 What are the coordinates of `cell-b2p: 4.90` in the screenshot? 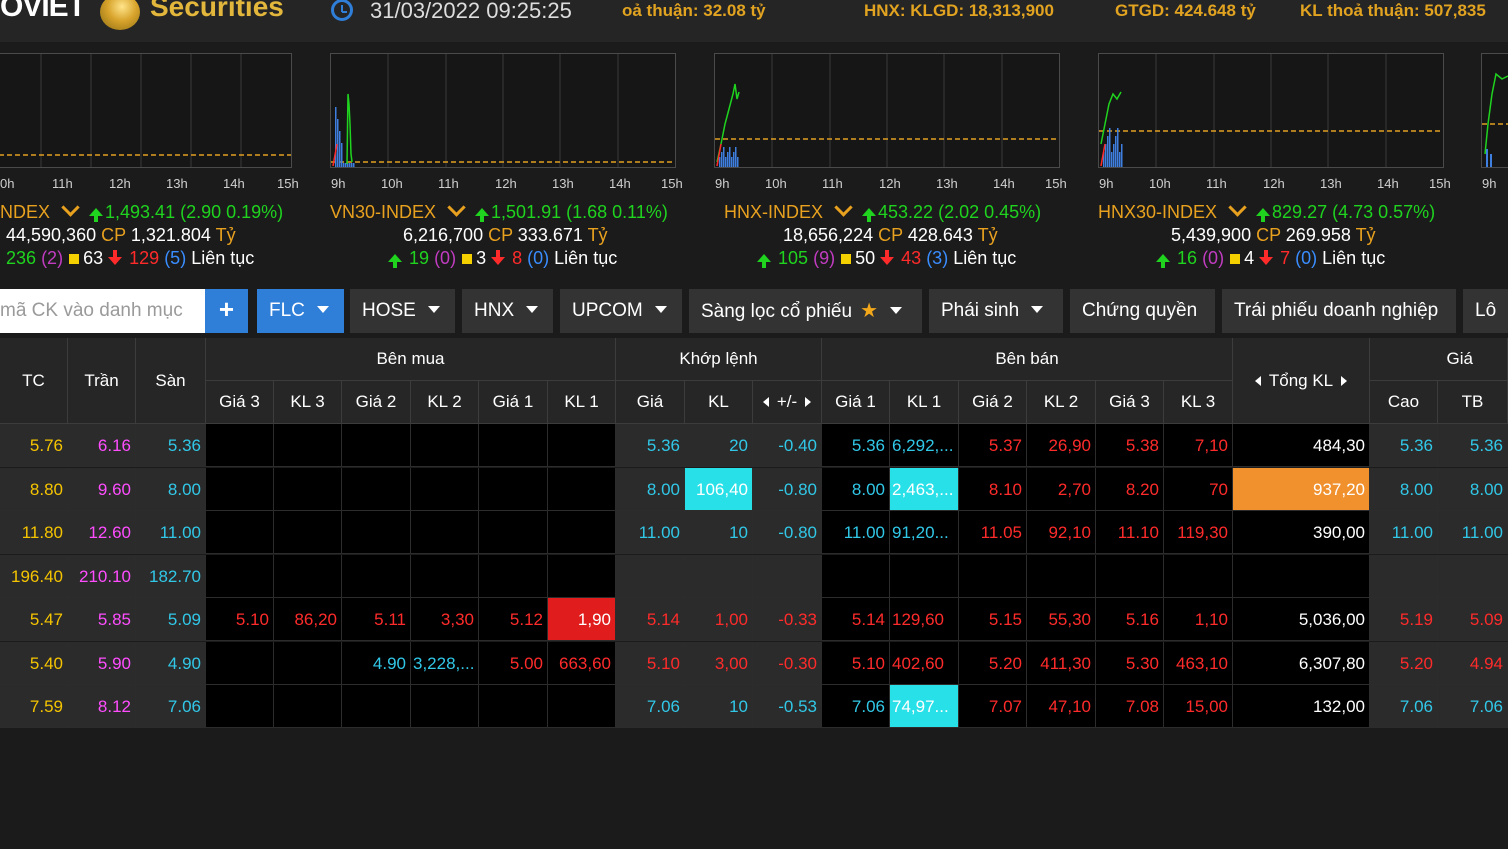 It's located at (376, 663).